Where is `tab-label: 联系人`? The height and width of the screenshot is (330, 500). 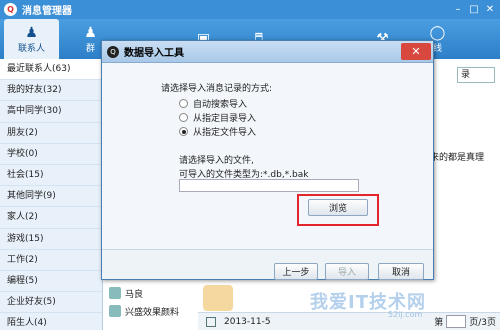 tab-label: 联系人 is located at coordinates (31, 48).